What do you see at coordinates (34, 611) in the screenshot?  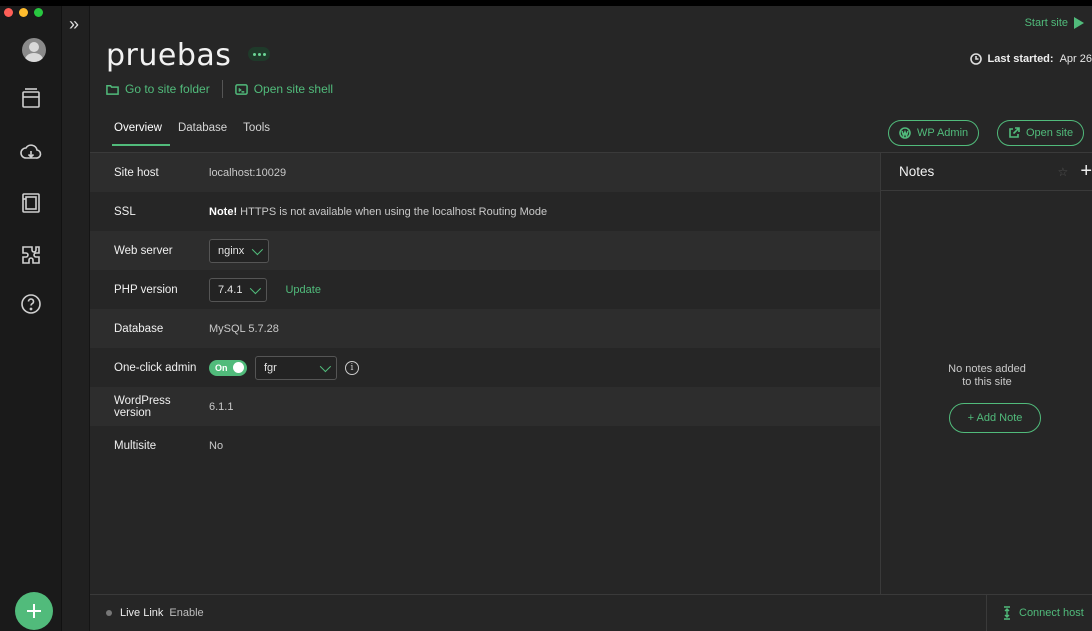 I see `add-site-button` at bounding box center [34, 611].